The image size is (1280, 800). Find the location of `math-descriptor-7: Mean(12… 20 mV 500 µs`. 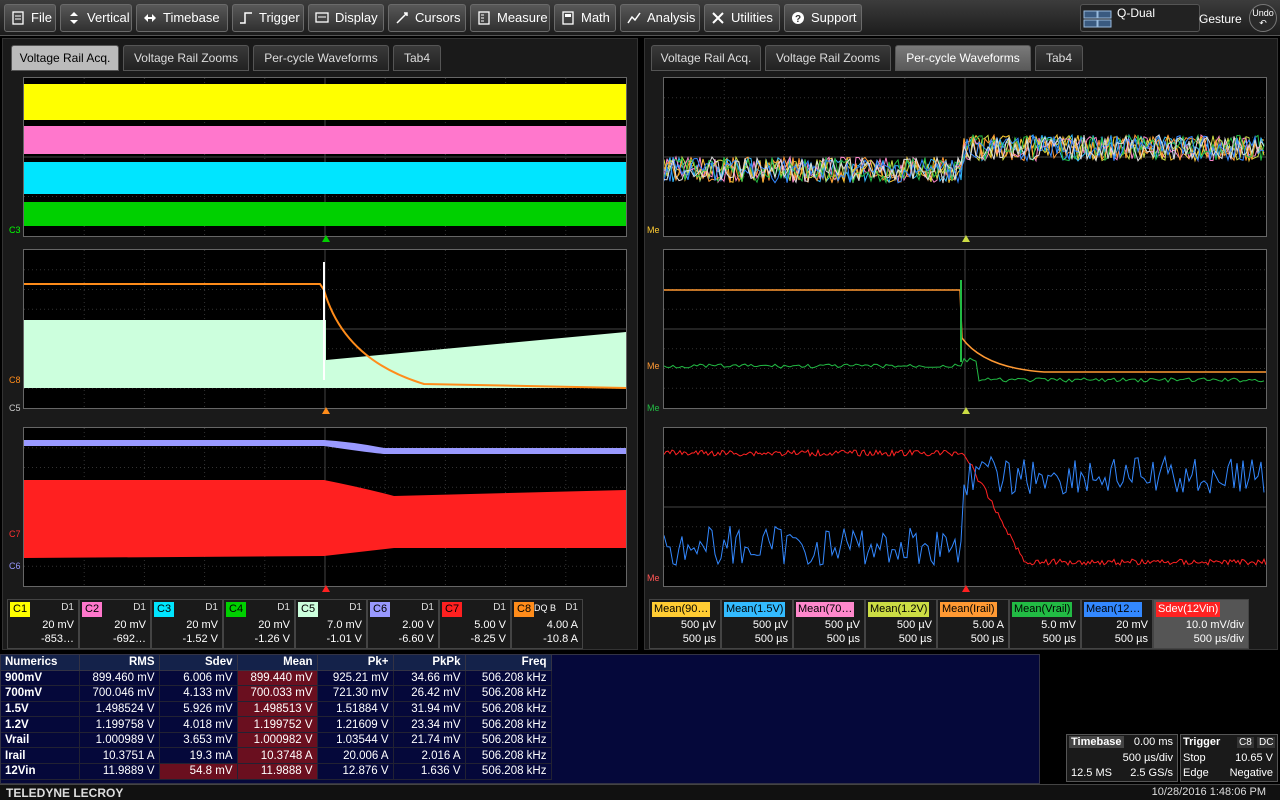

math-descriptor-7: Mean(12… 20 mV 500 µs is located at coordinates (1117, 624).